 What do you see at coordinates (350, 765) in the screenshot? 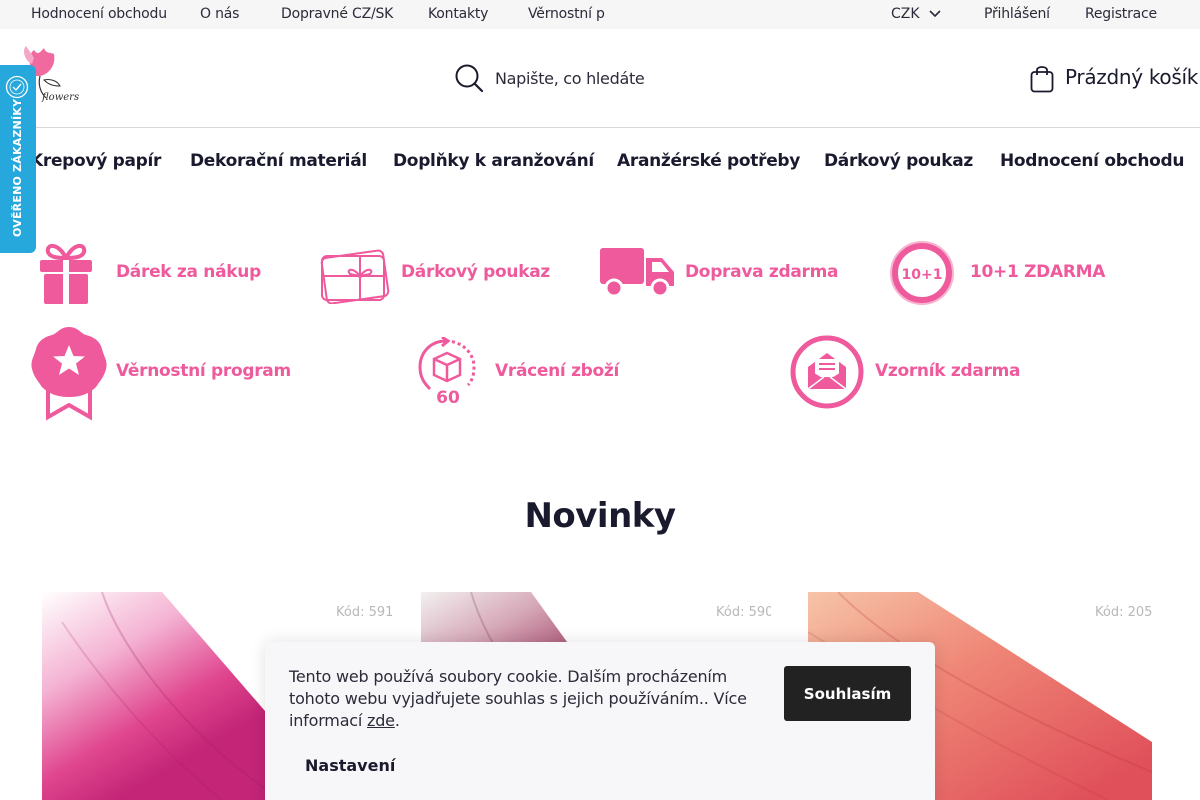
I see `cookie-settings-link: Nastavení` at bounding box center [350, 765].